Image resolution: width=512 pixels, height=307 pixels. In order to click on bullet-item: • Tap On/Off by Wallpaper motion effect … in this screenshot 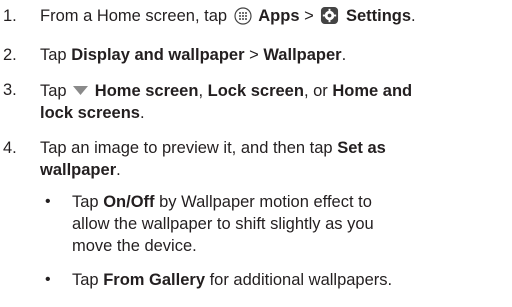, I will do `click(209, 224)`.